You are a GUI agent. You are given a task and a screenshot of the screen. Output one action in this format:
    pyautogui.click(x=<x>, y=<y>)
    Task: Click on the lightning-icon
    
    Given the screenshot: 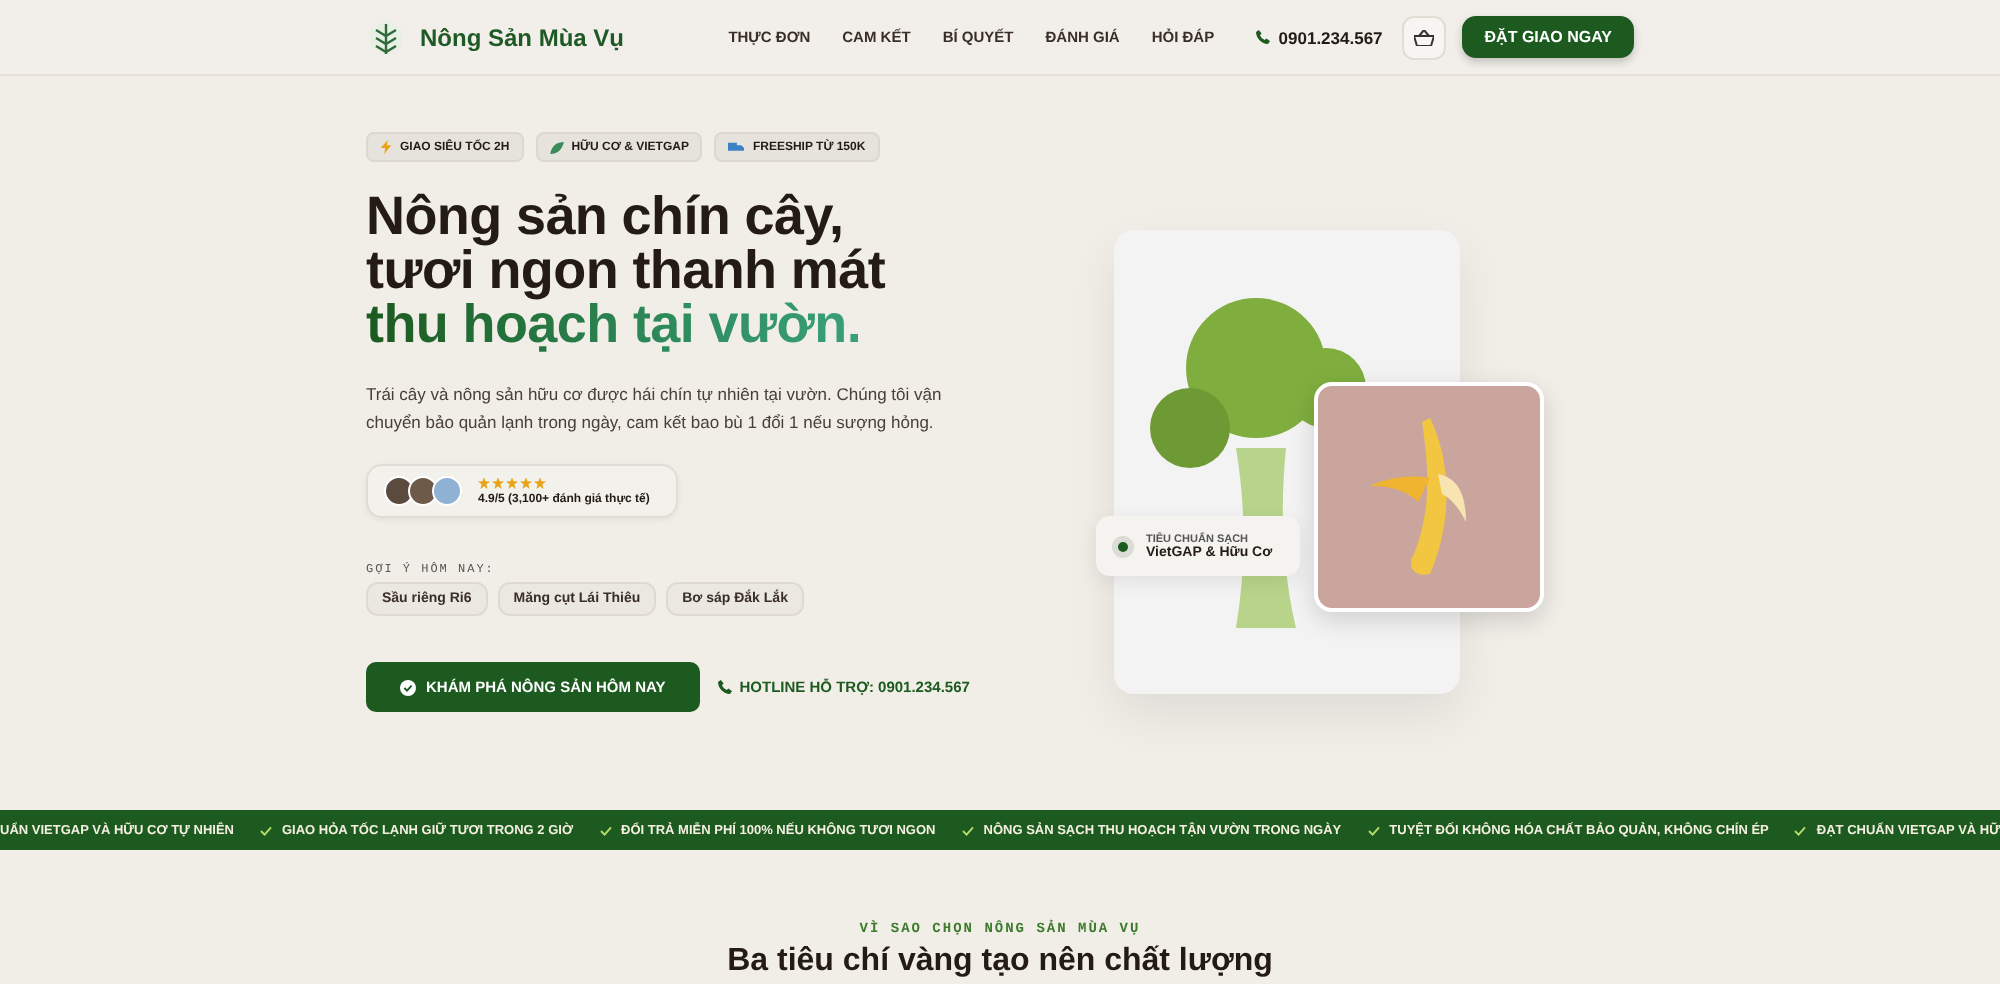 What is the action you would take?
    pyautogui.click(x=386, y=147)
    